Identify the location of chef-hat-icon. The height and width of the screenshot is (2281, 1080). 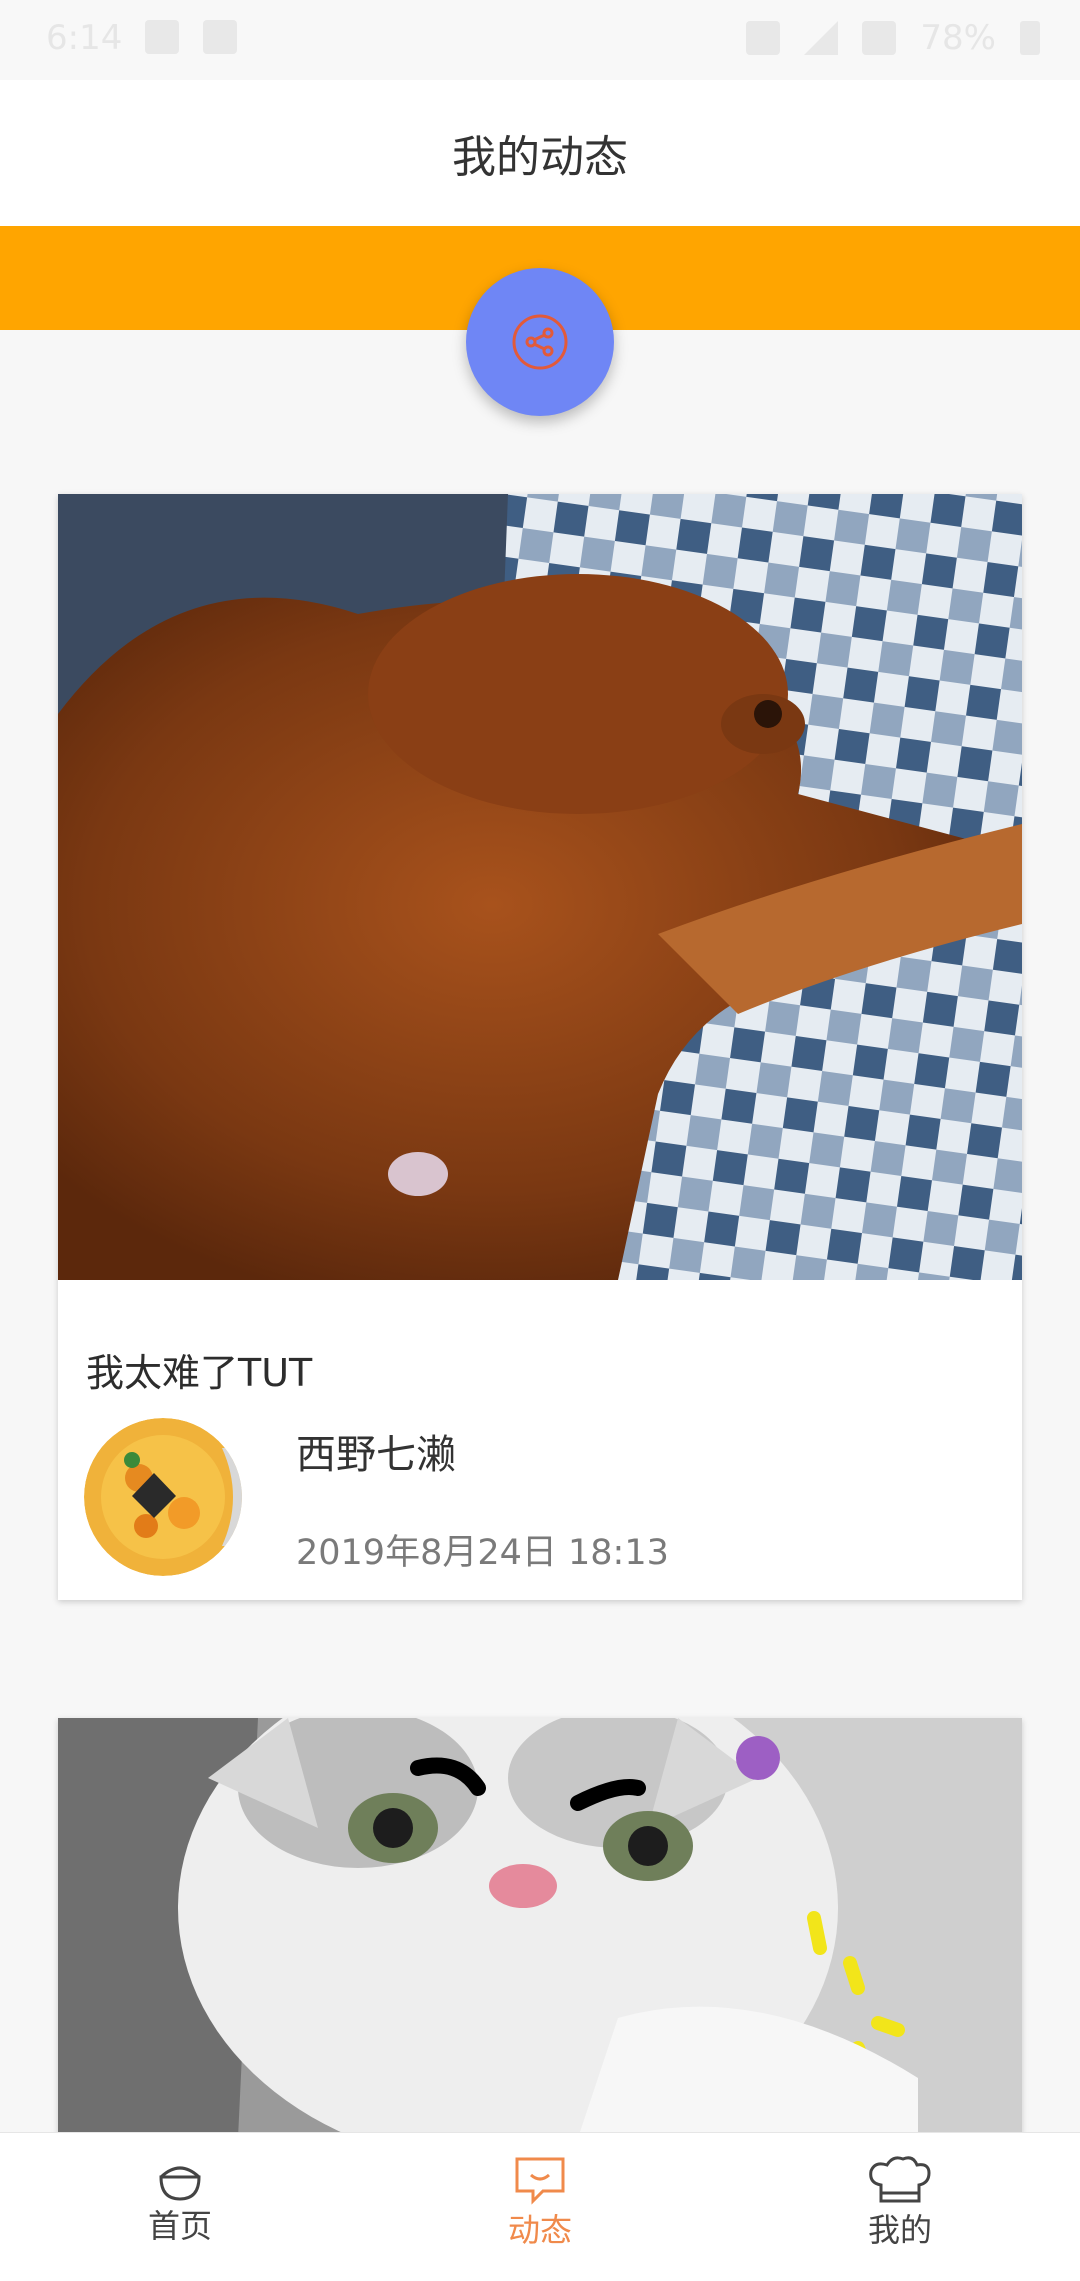
(900, 2179).